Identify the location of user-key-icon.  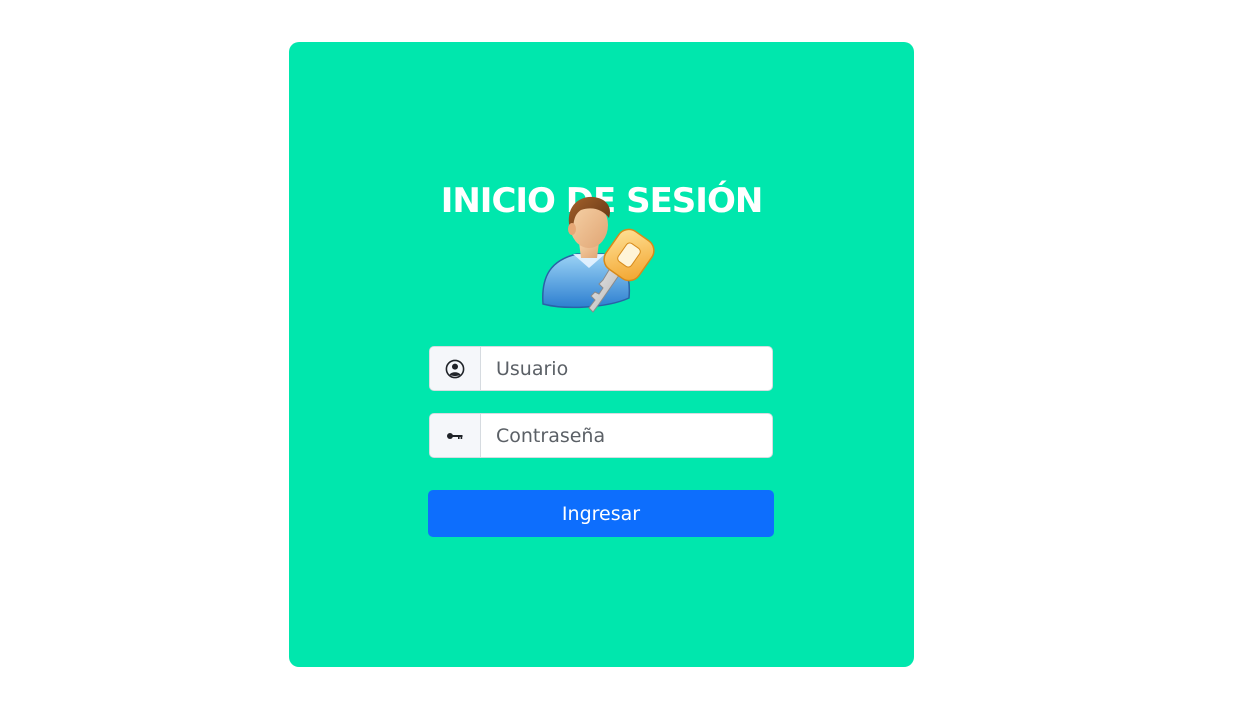
(601, 256).